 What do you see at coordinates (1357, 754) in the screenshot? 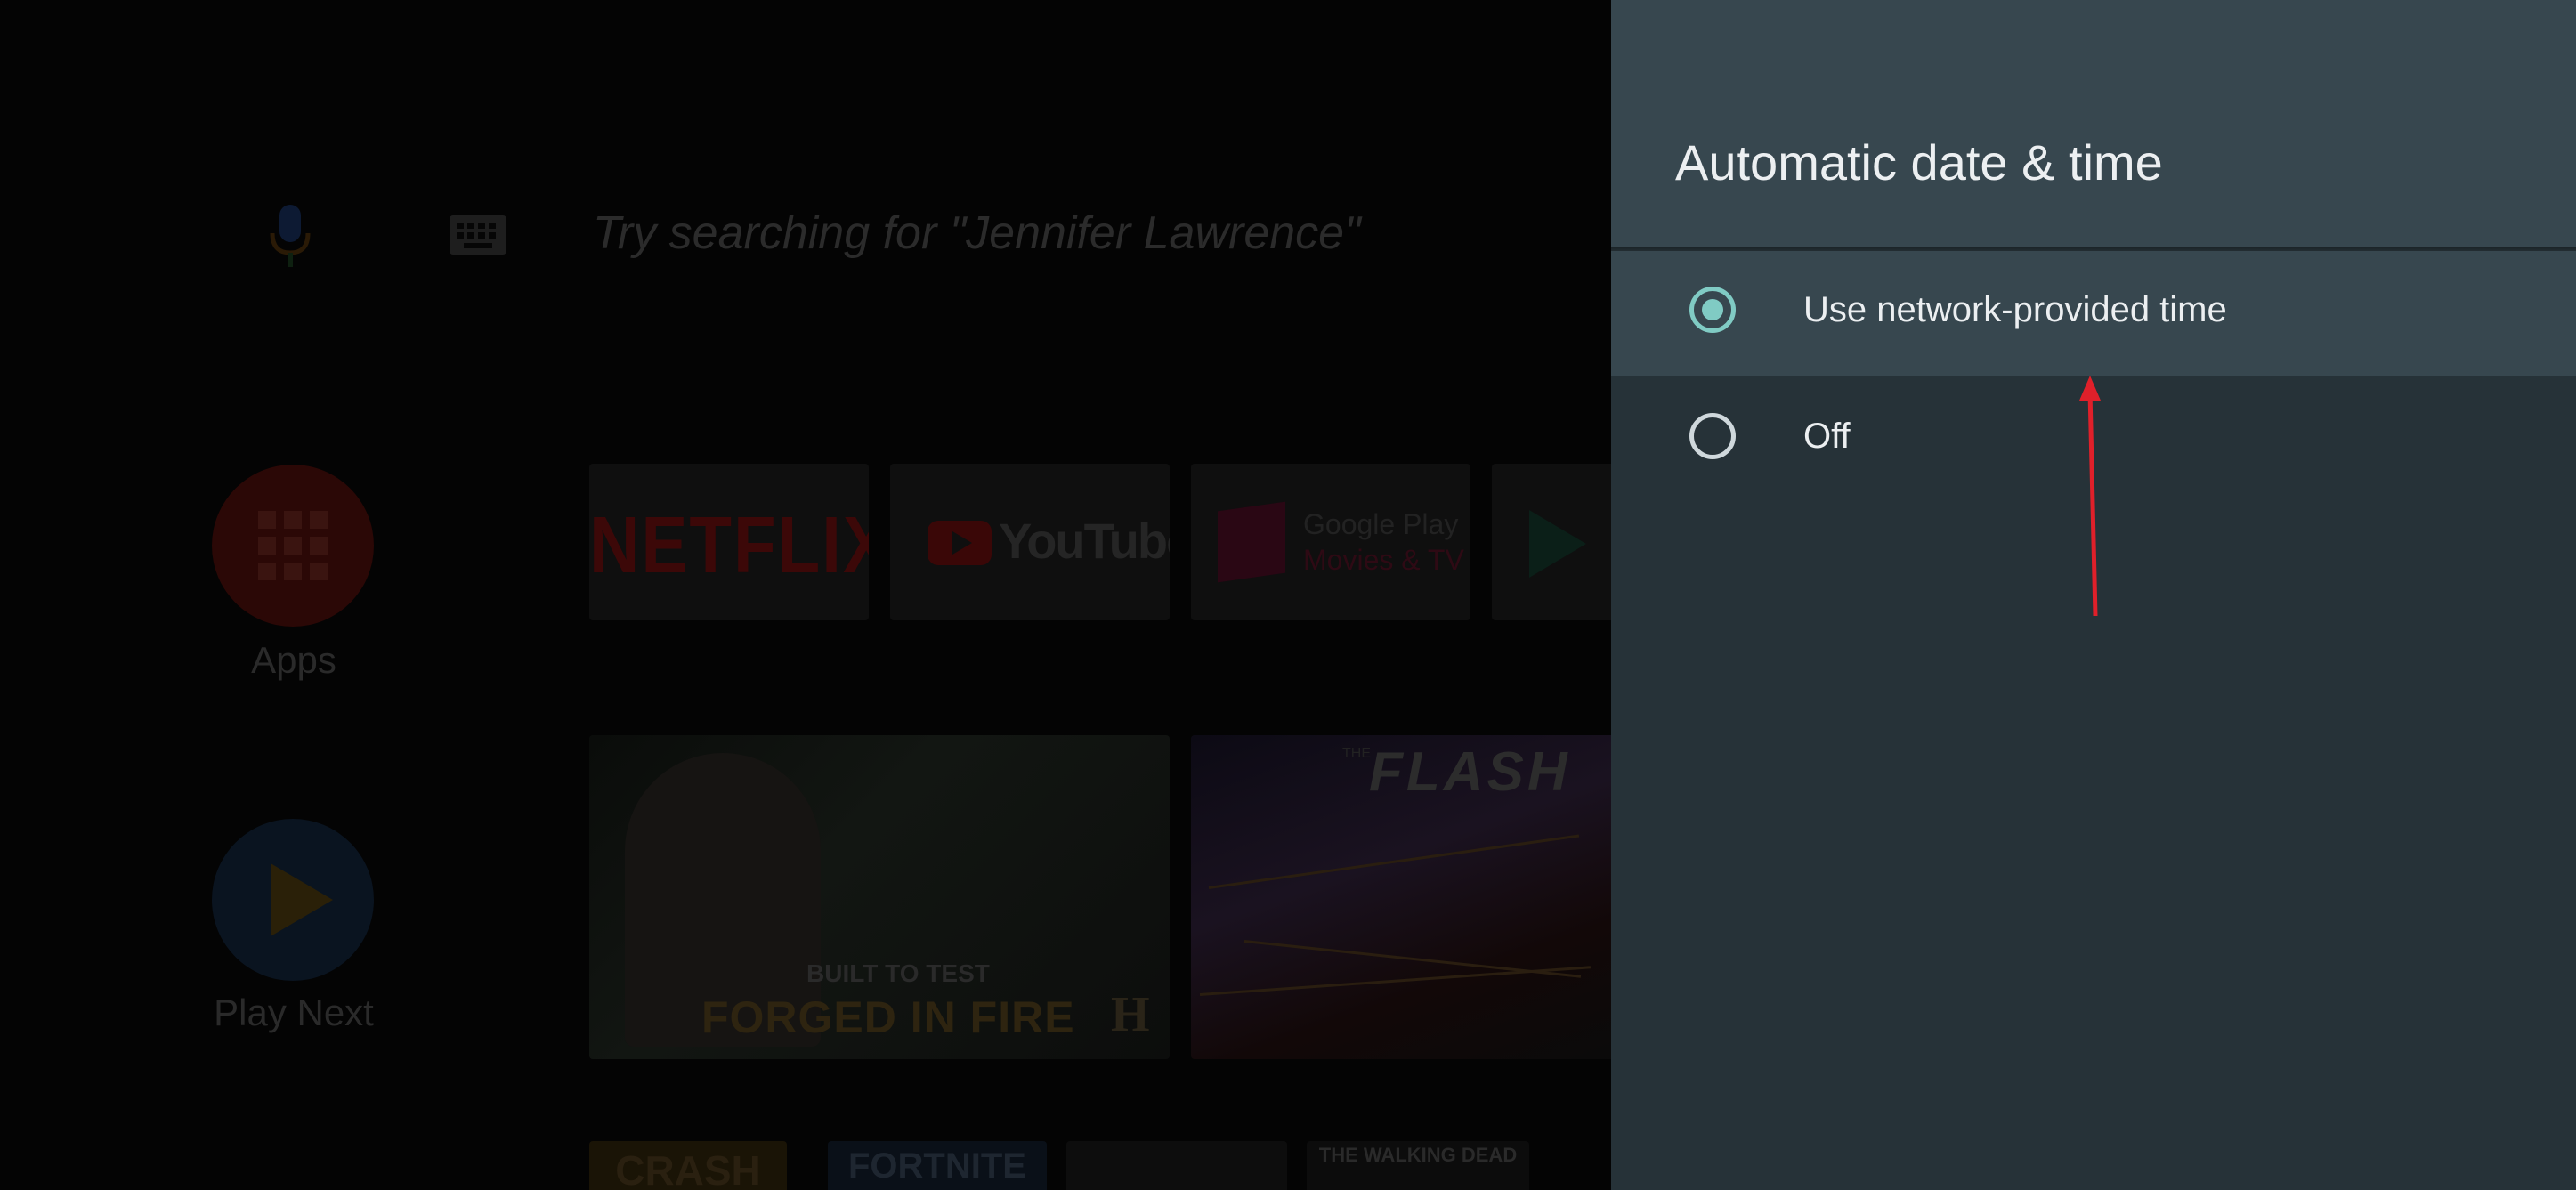
I see `flash-the-label: THE` at bounding box center [1357, 754].